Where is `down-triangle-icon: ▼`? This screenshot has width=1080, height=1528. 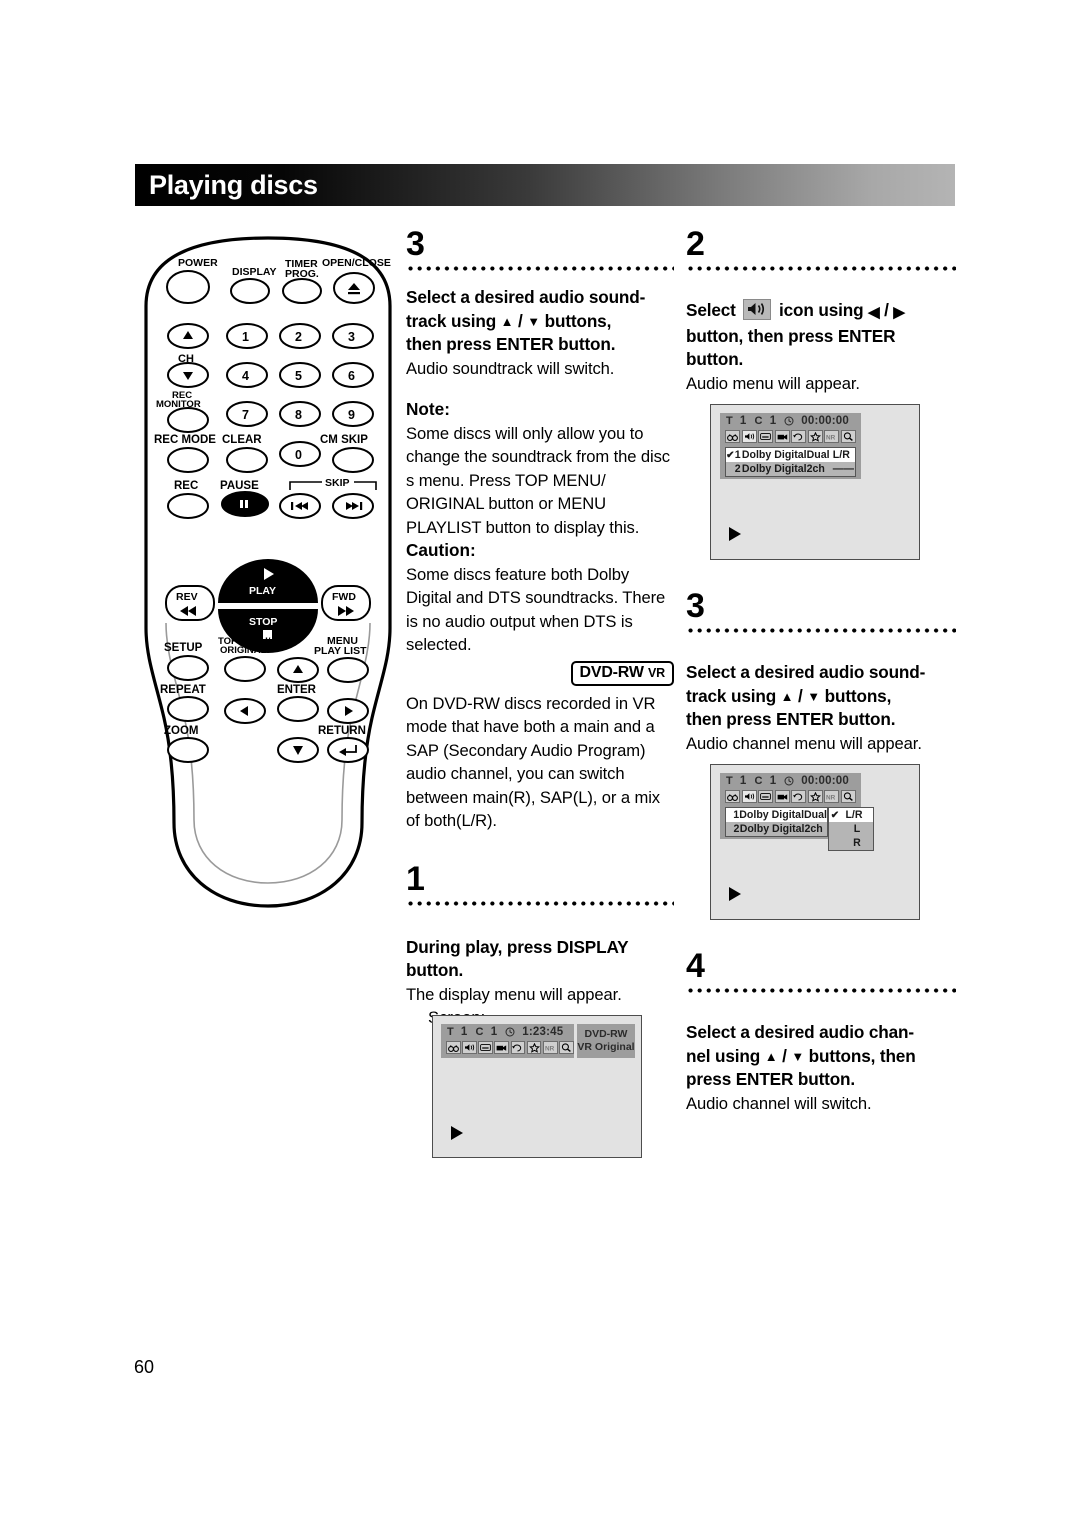 down-triangle-icon: ▼ is located at coordinates (813, 696).